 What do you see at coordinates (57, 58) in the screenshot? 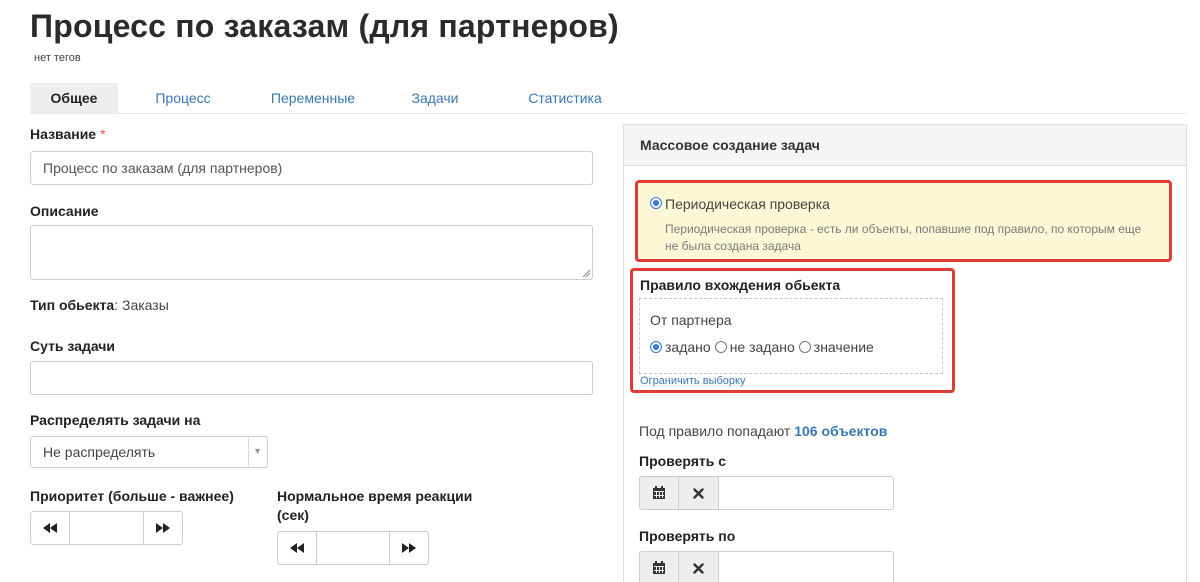
I see `tags-label: нет тегов` at bounding box center [57, 58].